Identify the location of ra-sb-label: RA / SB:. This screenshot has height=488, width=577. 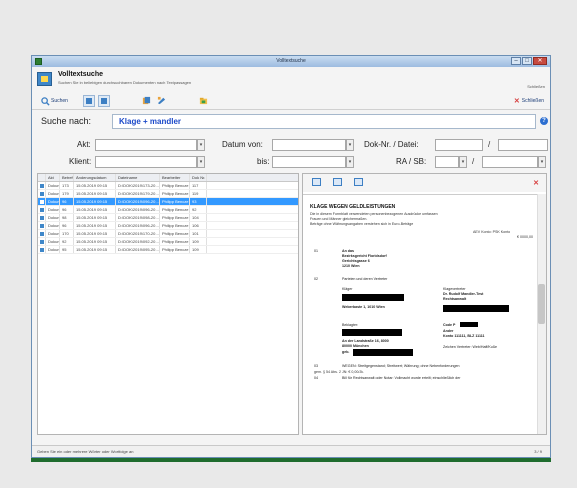
(411, 161).